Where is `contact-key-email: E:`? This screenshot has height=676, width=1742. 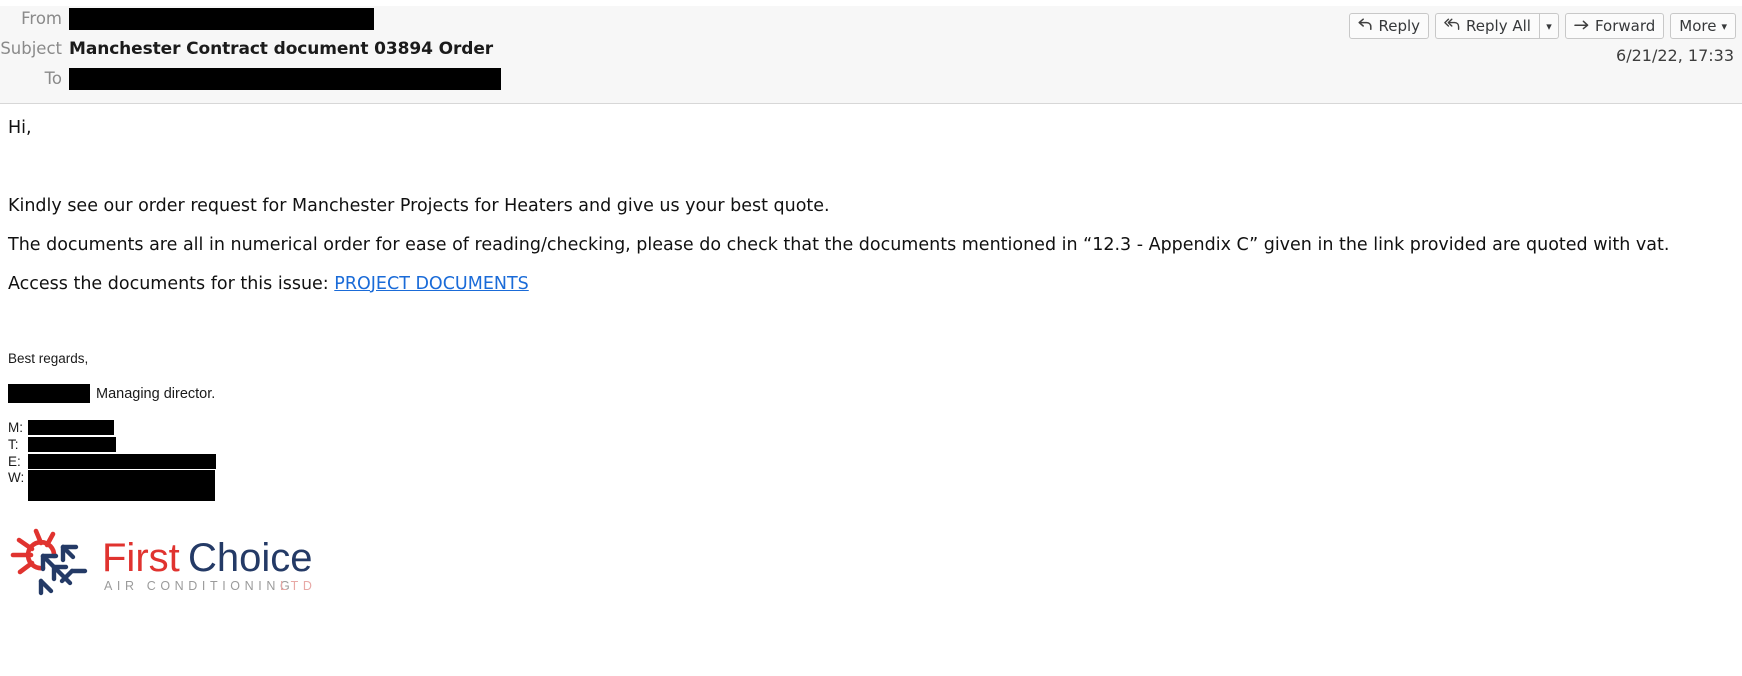
contact-key-email: E: is located at coordinates (14, 461).